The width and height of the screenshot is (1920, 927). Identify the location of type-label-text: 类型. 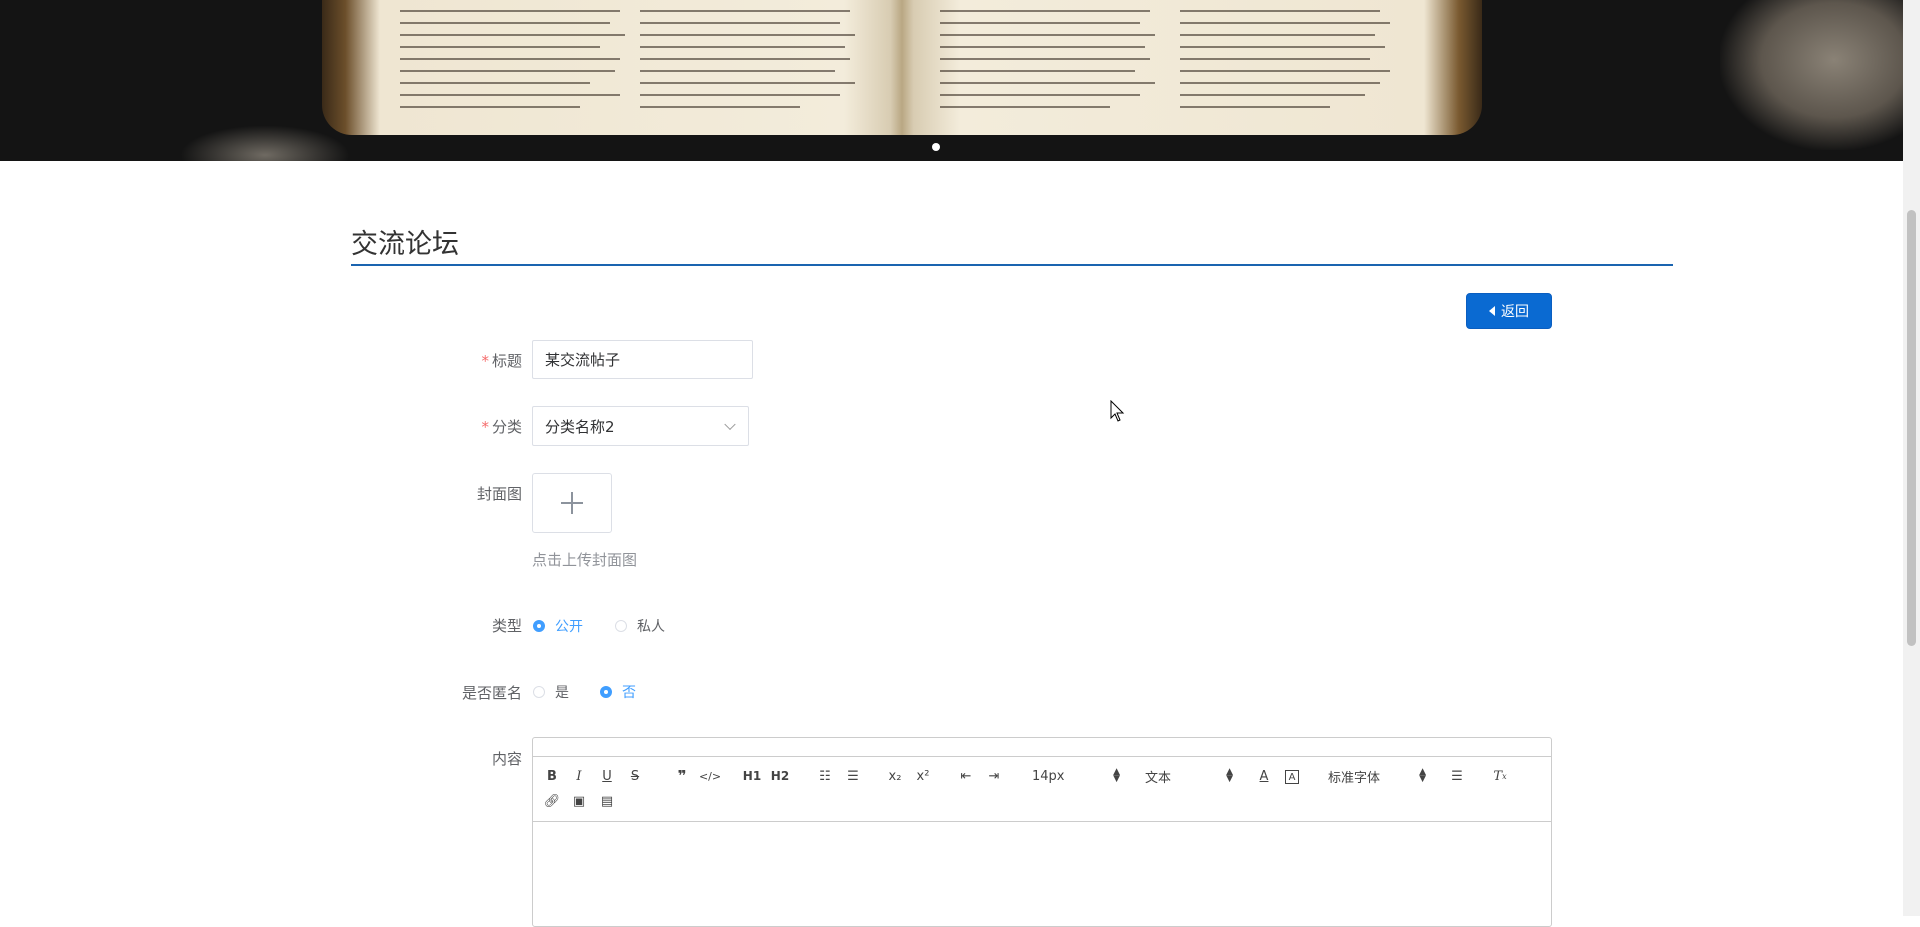
(506, 626).